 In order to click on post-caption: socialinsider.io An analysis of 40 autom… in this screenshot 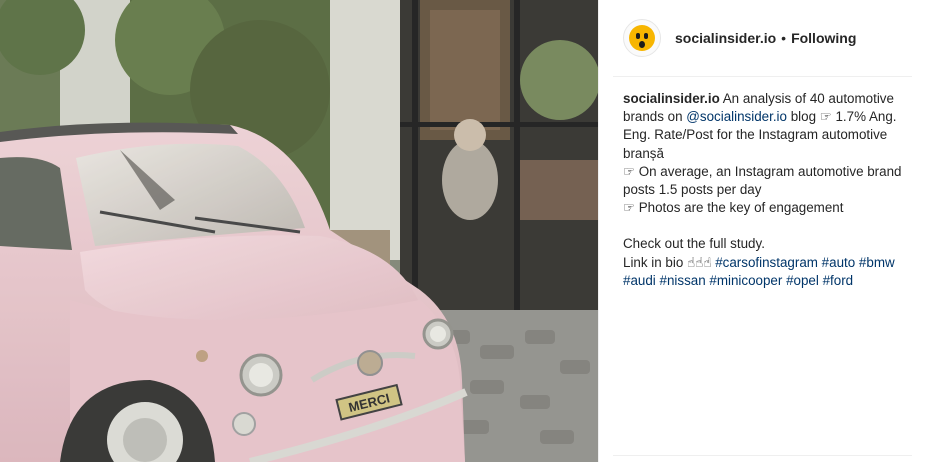, I will do `click(769, 190)`.